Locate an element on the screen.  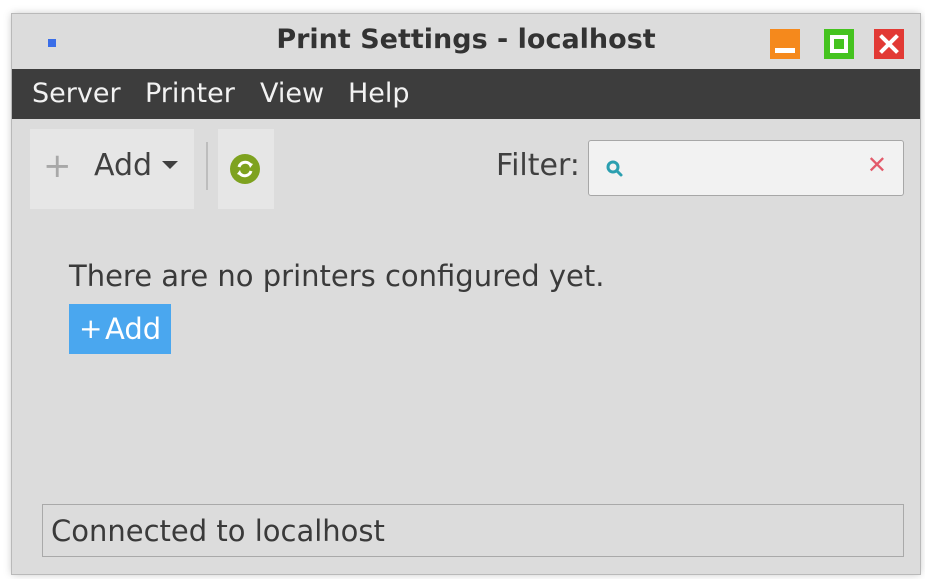
menu-server: Server is located at coordinates (76, 93).